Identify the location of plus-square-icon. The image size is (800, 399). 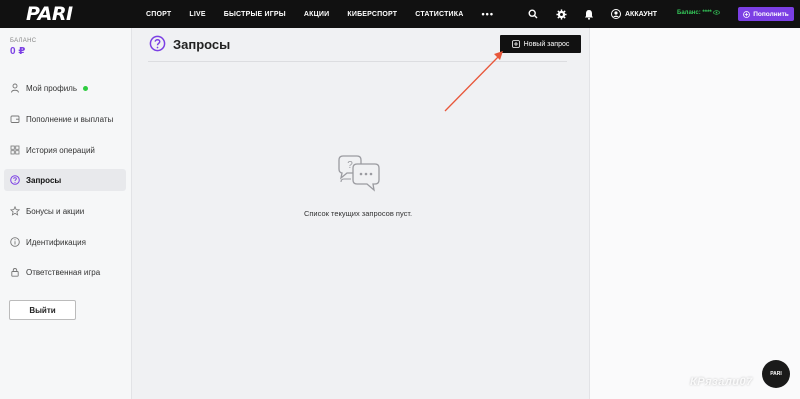
(515, 44).